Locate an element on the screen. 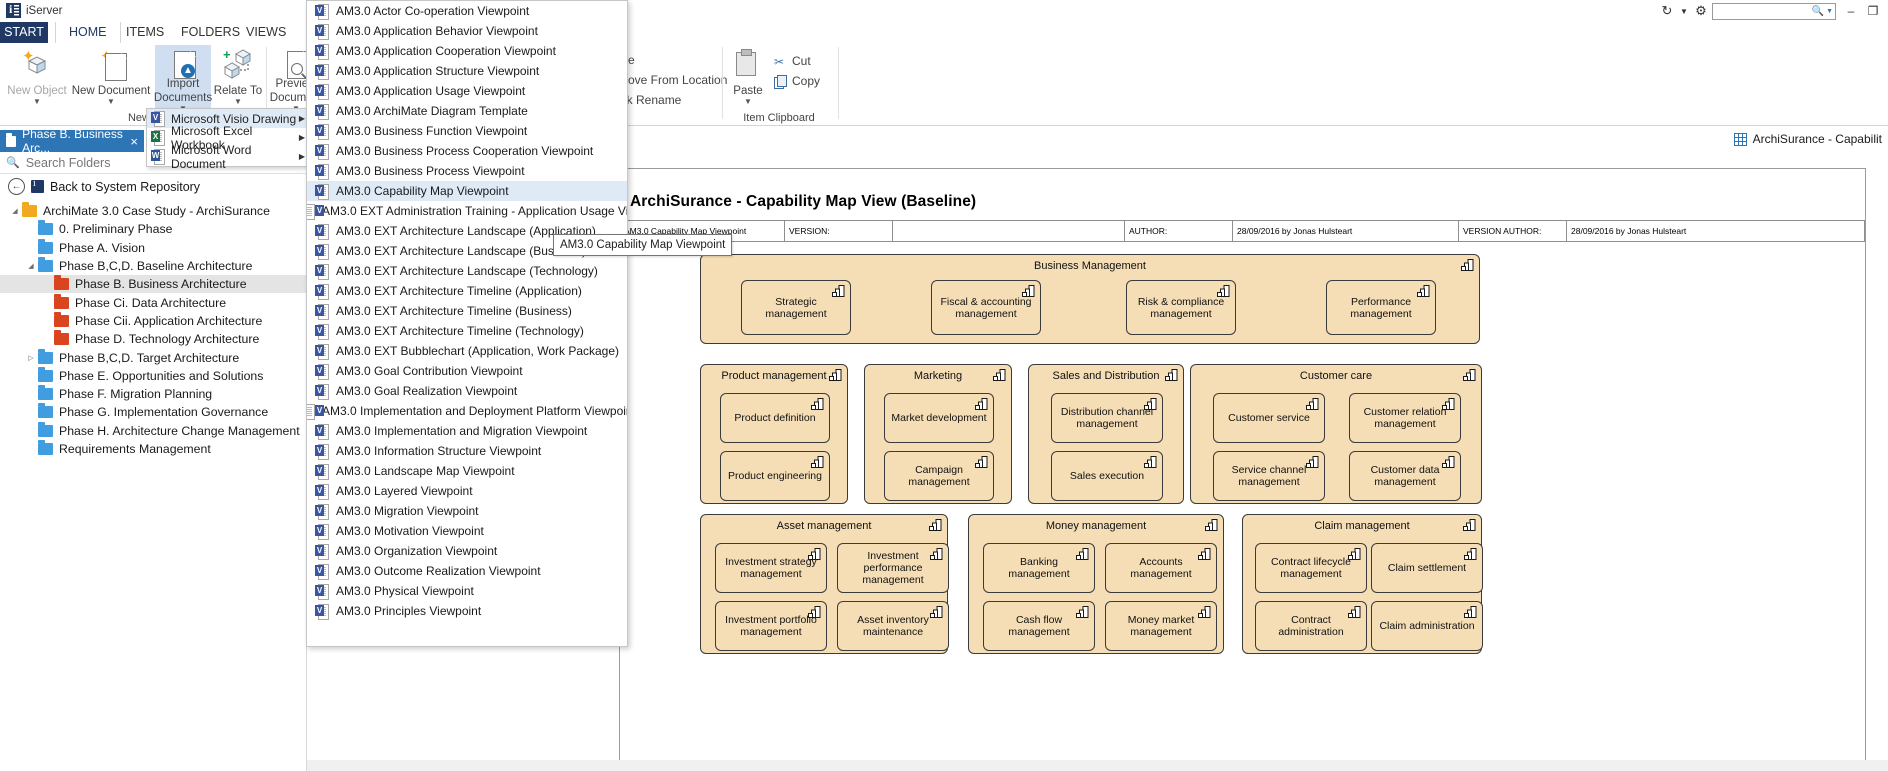 The image size is (1888, 771). template-menu-item: V AM3.0 Actor Co-operation Viewpoint is located at coordinates (467, 11).